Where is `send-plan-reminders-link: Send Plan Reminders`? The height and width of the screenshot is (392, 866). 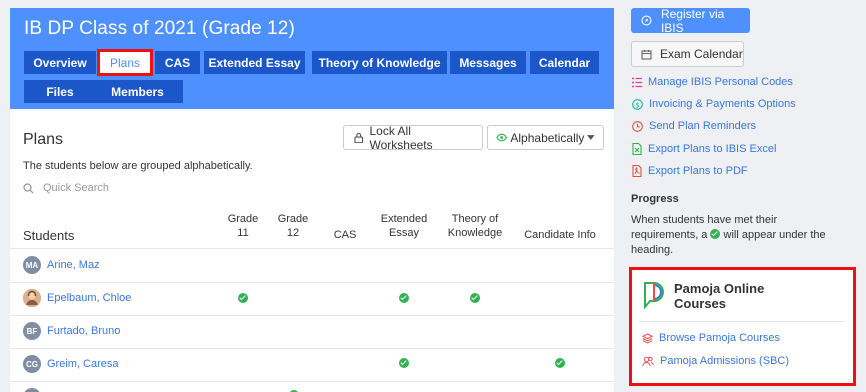
send-plan-reminders-link: Send Plan Reminders is located at coordinates (694, 126).